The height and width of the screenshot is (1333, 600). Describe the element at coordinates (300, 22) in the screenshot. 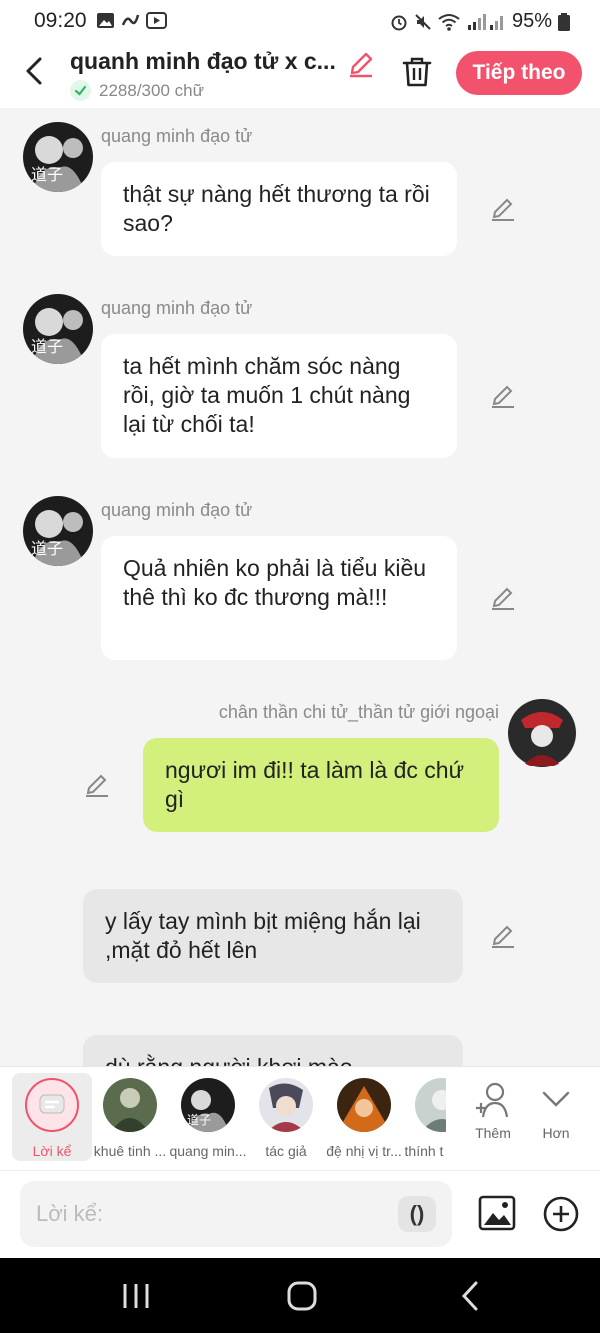

I see `status-bar: 09:20 95%` at that location.